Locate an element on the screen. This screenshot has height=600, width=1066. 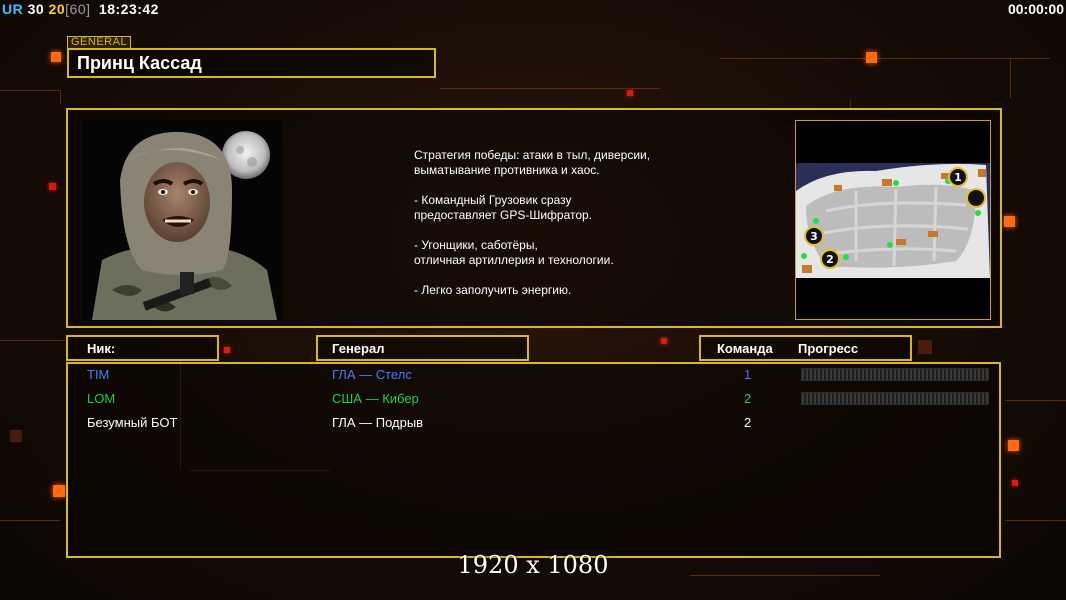
hud-value-c: [60] is located at coordinates (78, 9).